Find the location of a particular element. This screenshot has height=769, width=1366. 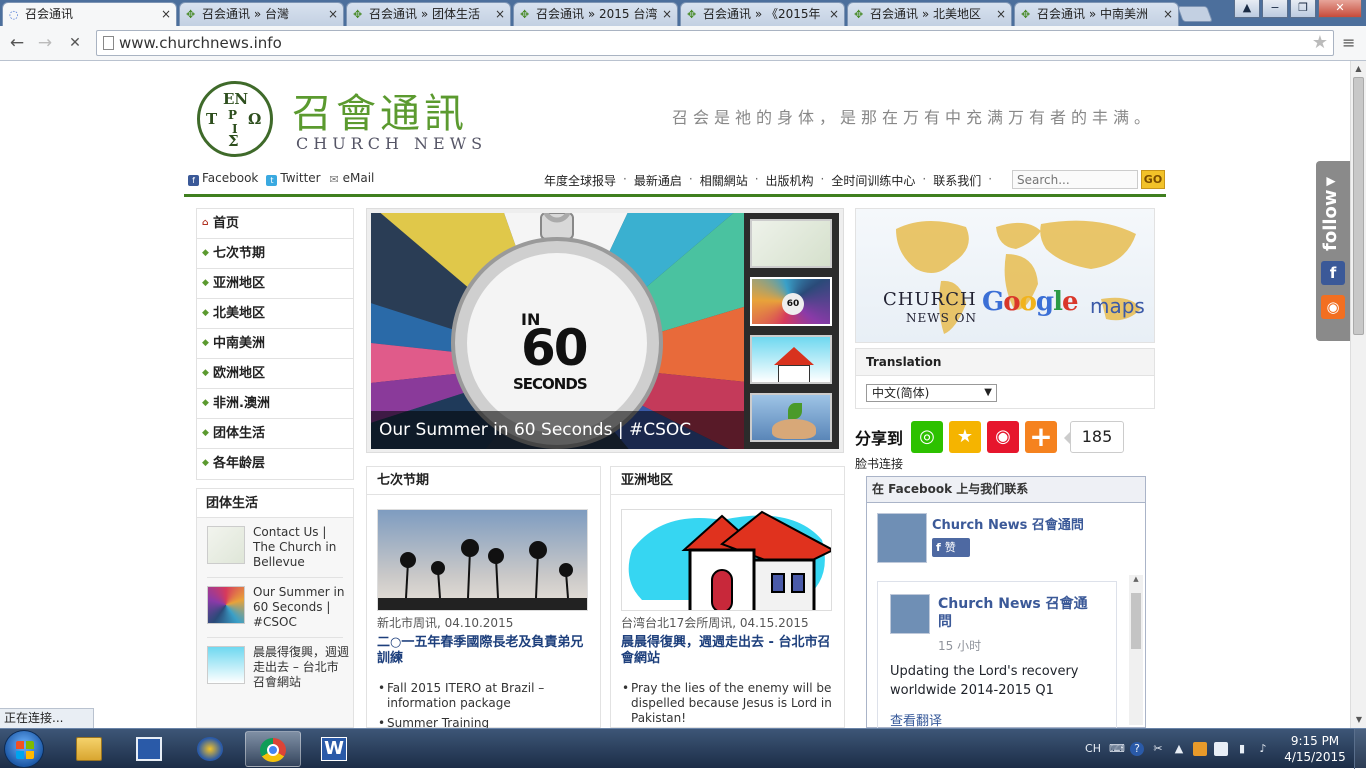

list-item: Contact Us | The Church in Bellevue is located at coordinates (275, 548).